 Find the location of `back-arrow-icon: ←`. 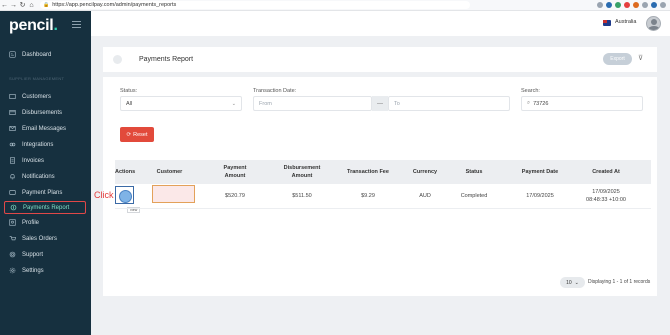

back-arrow-icon: ← is located at coordinates (4, 5).